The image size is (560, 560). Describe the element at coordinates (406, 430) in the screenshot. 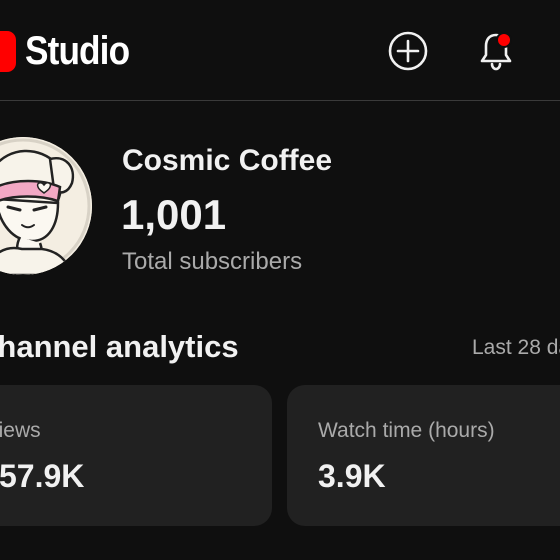

I see `watch-time-label: Watch time (hours)` at that location.